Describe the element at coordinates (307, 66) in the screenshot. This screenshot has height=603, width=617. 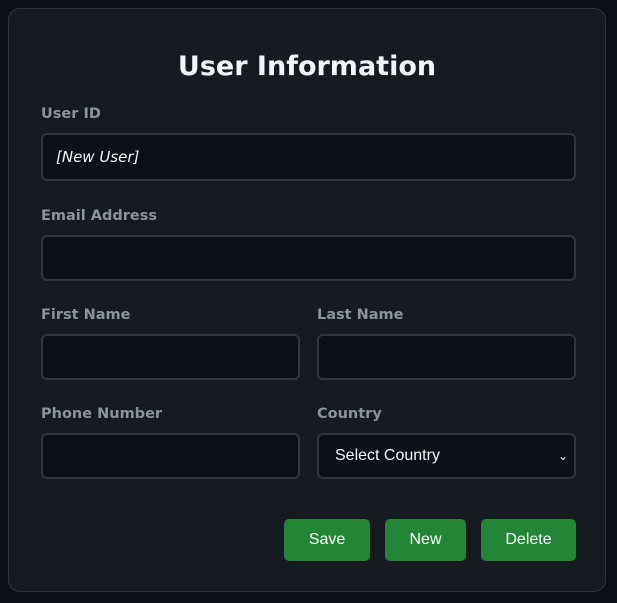
I see `page-title: User Information` at that location.